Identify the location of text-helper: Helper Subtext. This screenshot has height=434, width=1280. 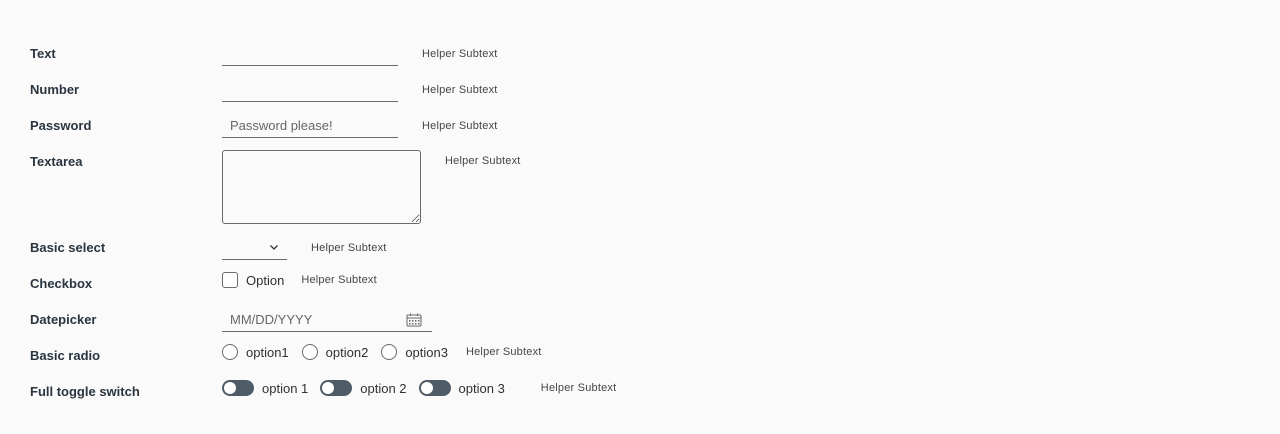
(460, 54).